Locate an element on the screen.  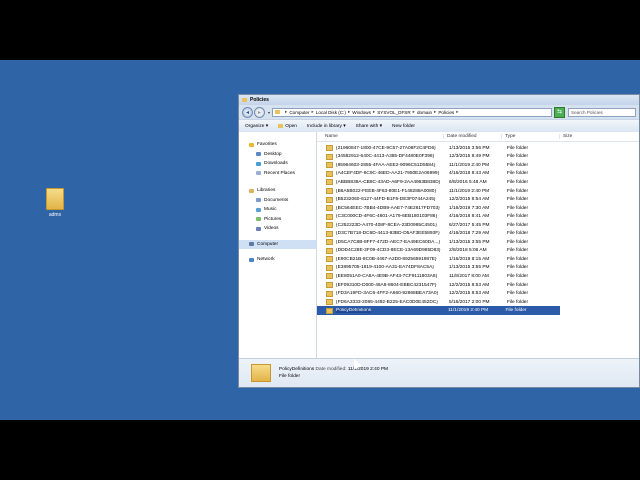
open-label: Open is located at coordinates (291, 126).